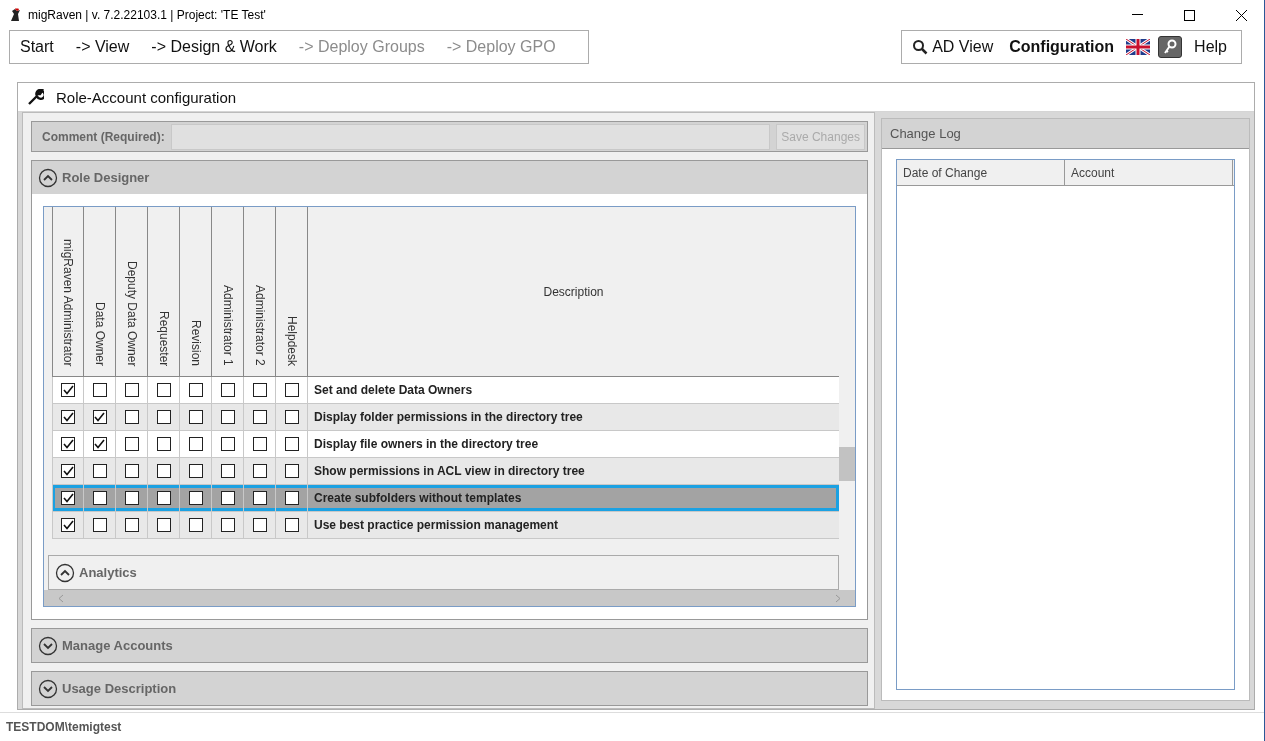 This screenshot has height=741, width=1265. I want to click on table-row: Display folder permissions in the directory tree, so click(445, 417).